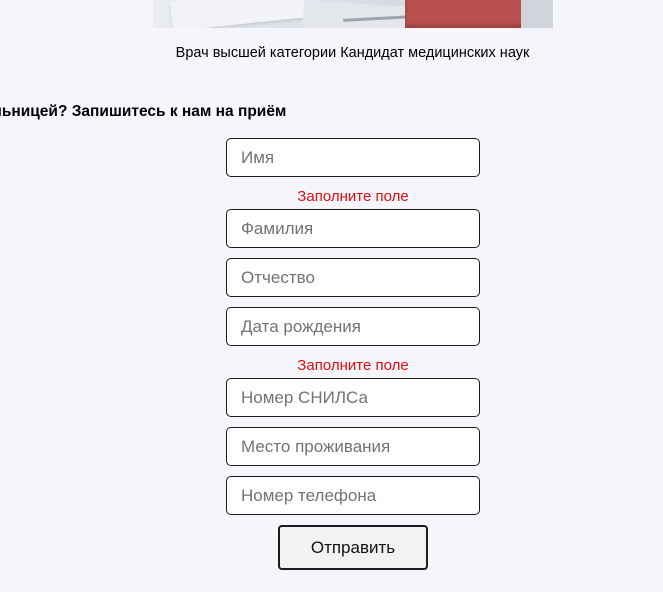  I want to click on first-name-input, so click(353, 157).